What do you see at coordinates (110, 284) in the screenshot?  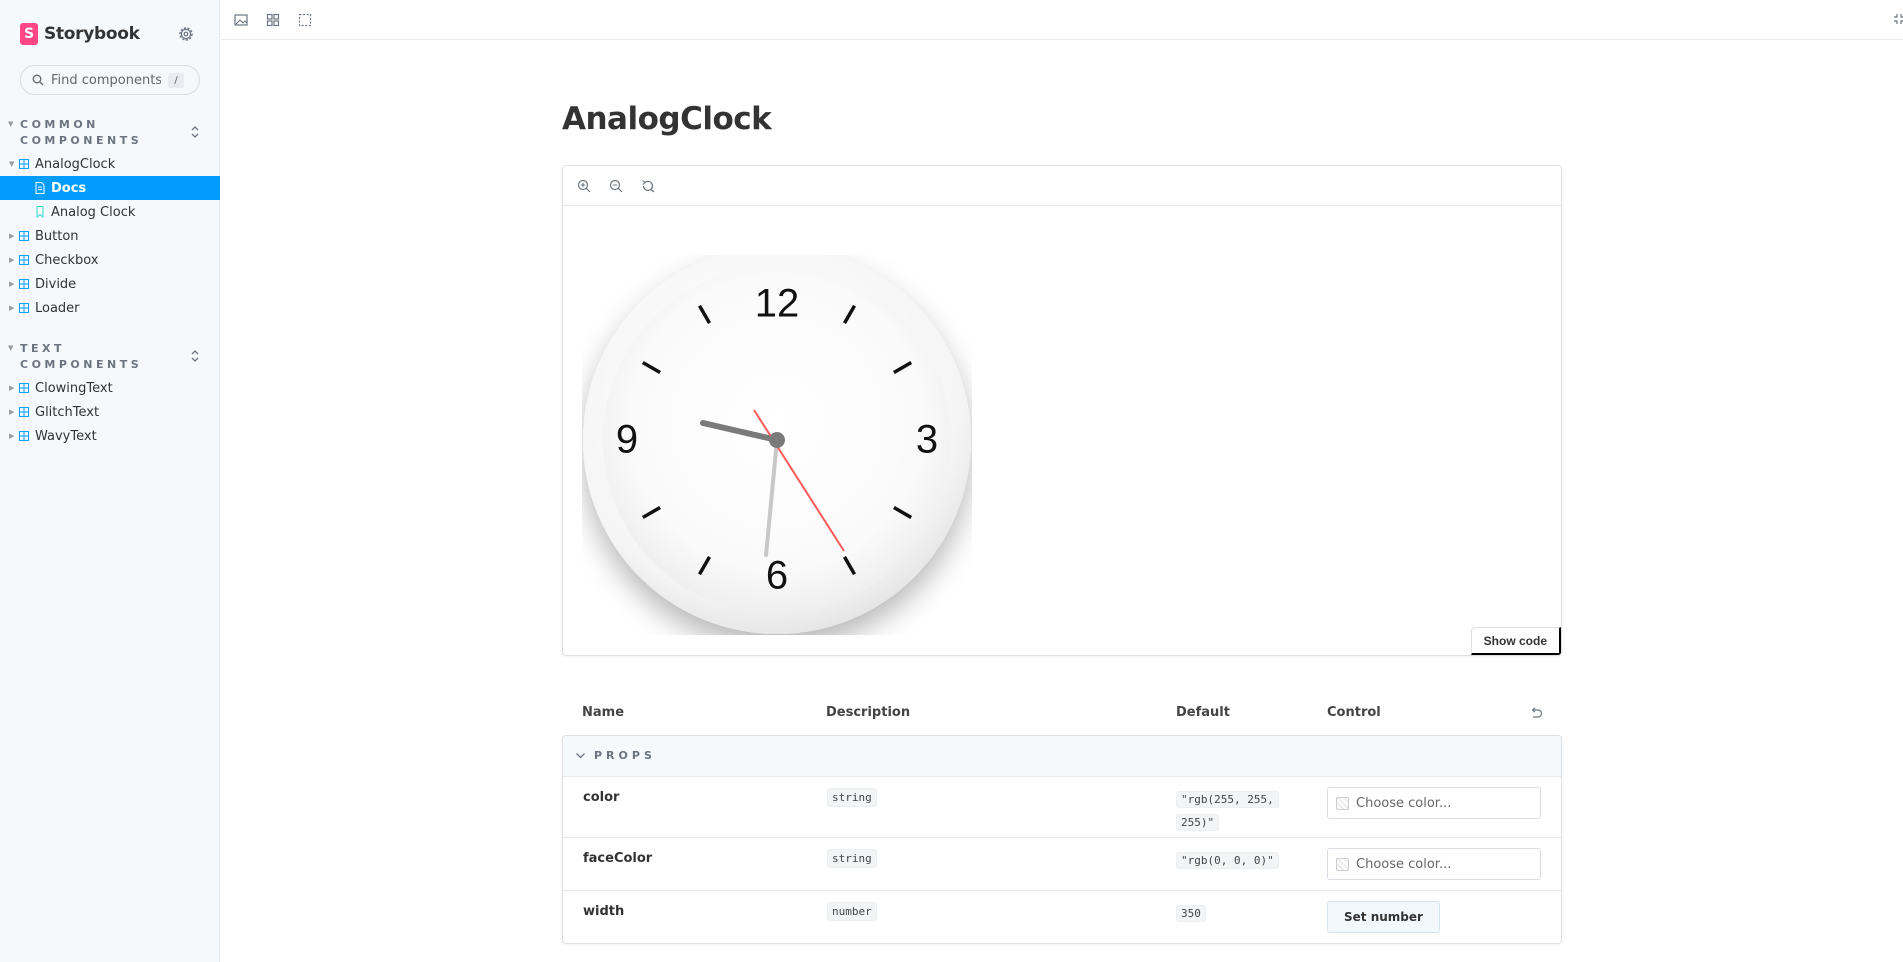 I see `tree-item-divide: ▶ Divide` at bounding box center [110, 284].